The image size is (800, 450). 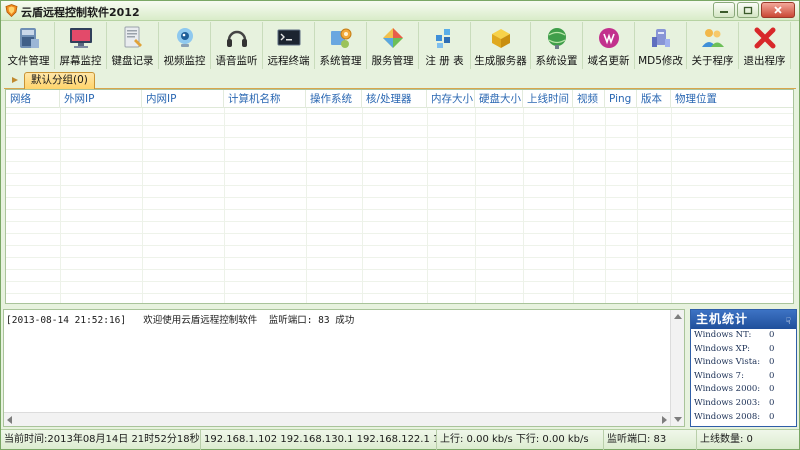 What do you see at coordinates (731, 99) in the screenshot?
I see `column-header: 物理位置` at bounding box center [731, 99].